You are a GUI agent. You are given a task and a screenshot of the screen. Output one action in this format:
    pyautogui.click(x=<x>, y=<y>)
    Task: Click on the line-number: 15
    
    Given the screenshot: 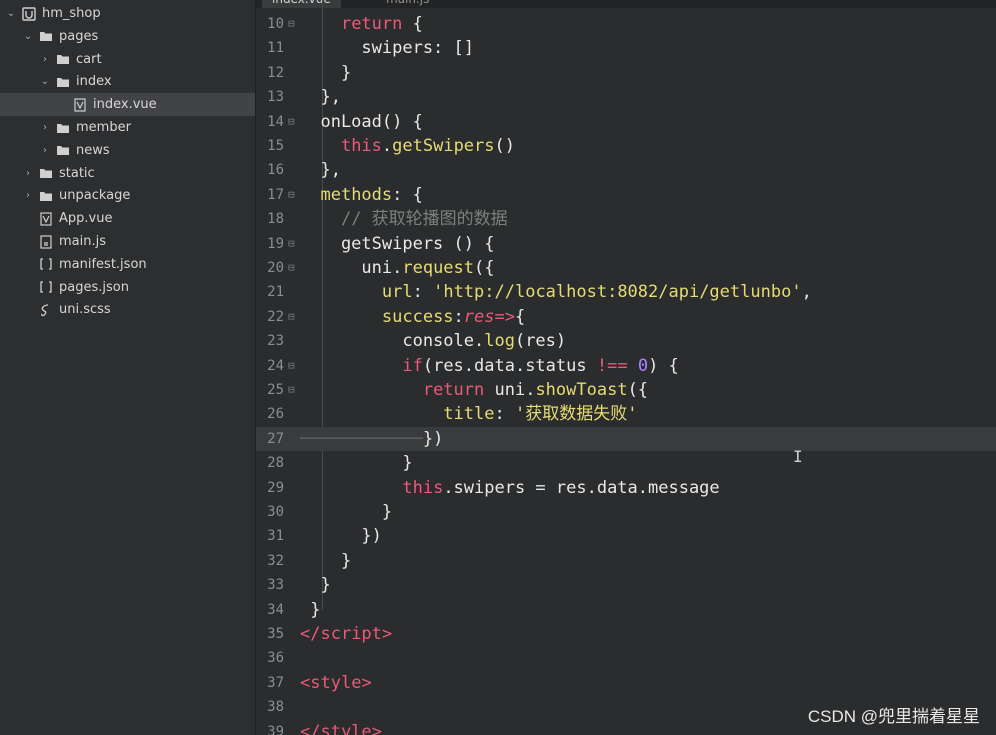 What is the action you would take?
    pyautogui.click(x=275, y=146)
    